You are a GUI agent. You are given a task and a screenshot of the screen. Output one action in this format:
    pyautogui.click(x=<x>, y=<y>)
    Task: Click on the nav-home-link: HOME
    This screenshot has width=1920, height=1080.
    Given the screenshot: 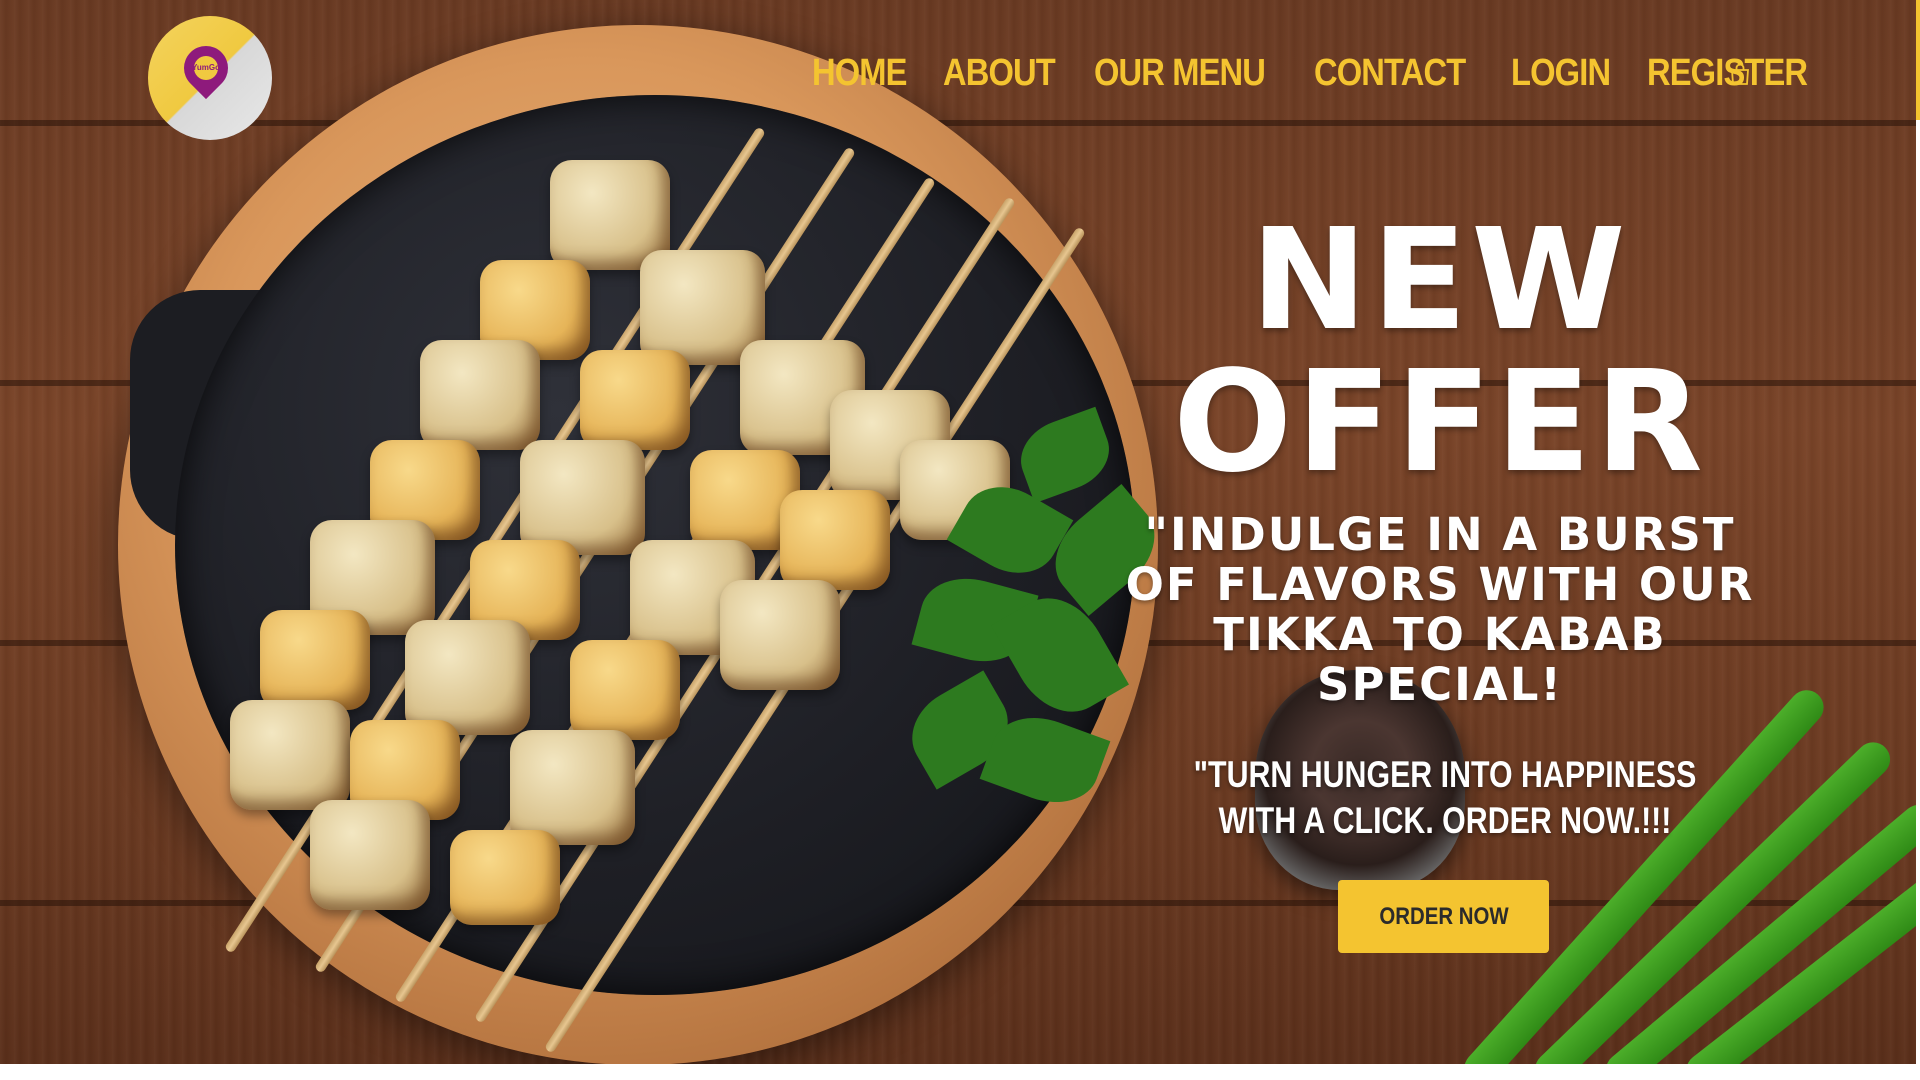 What is the action you would take?
    pyautogui.click(x=859, y=73)
    